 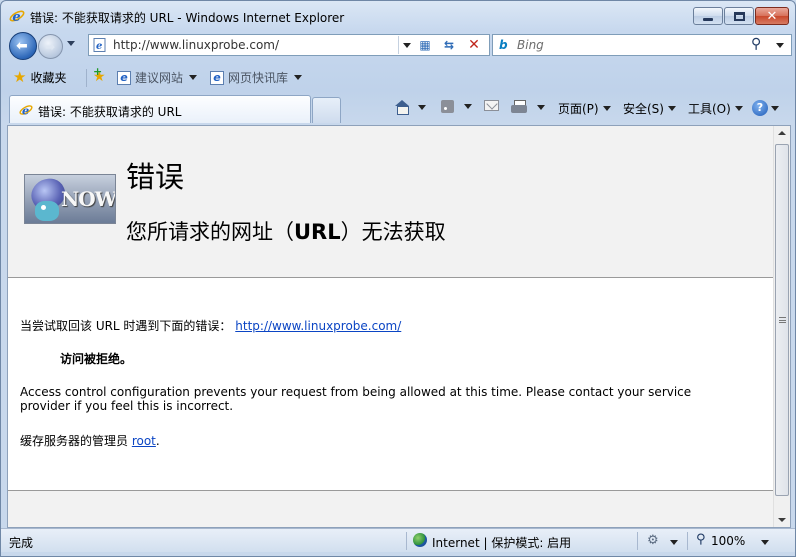 I want to click on bing-logo-icon: b, so click(x=503, y=45).